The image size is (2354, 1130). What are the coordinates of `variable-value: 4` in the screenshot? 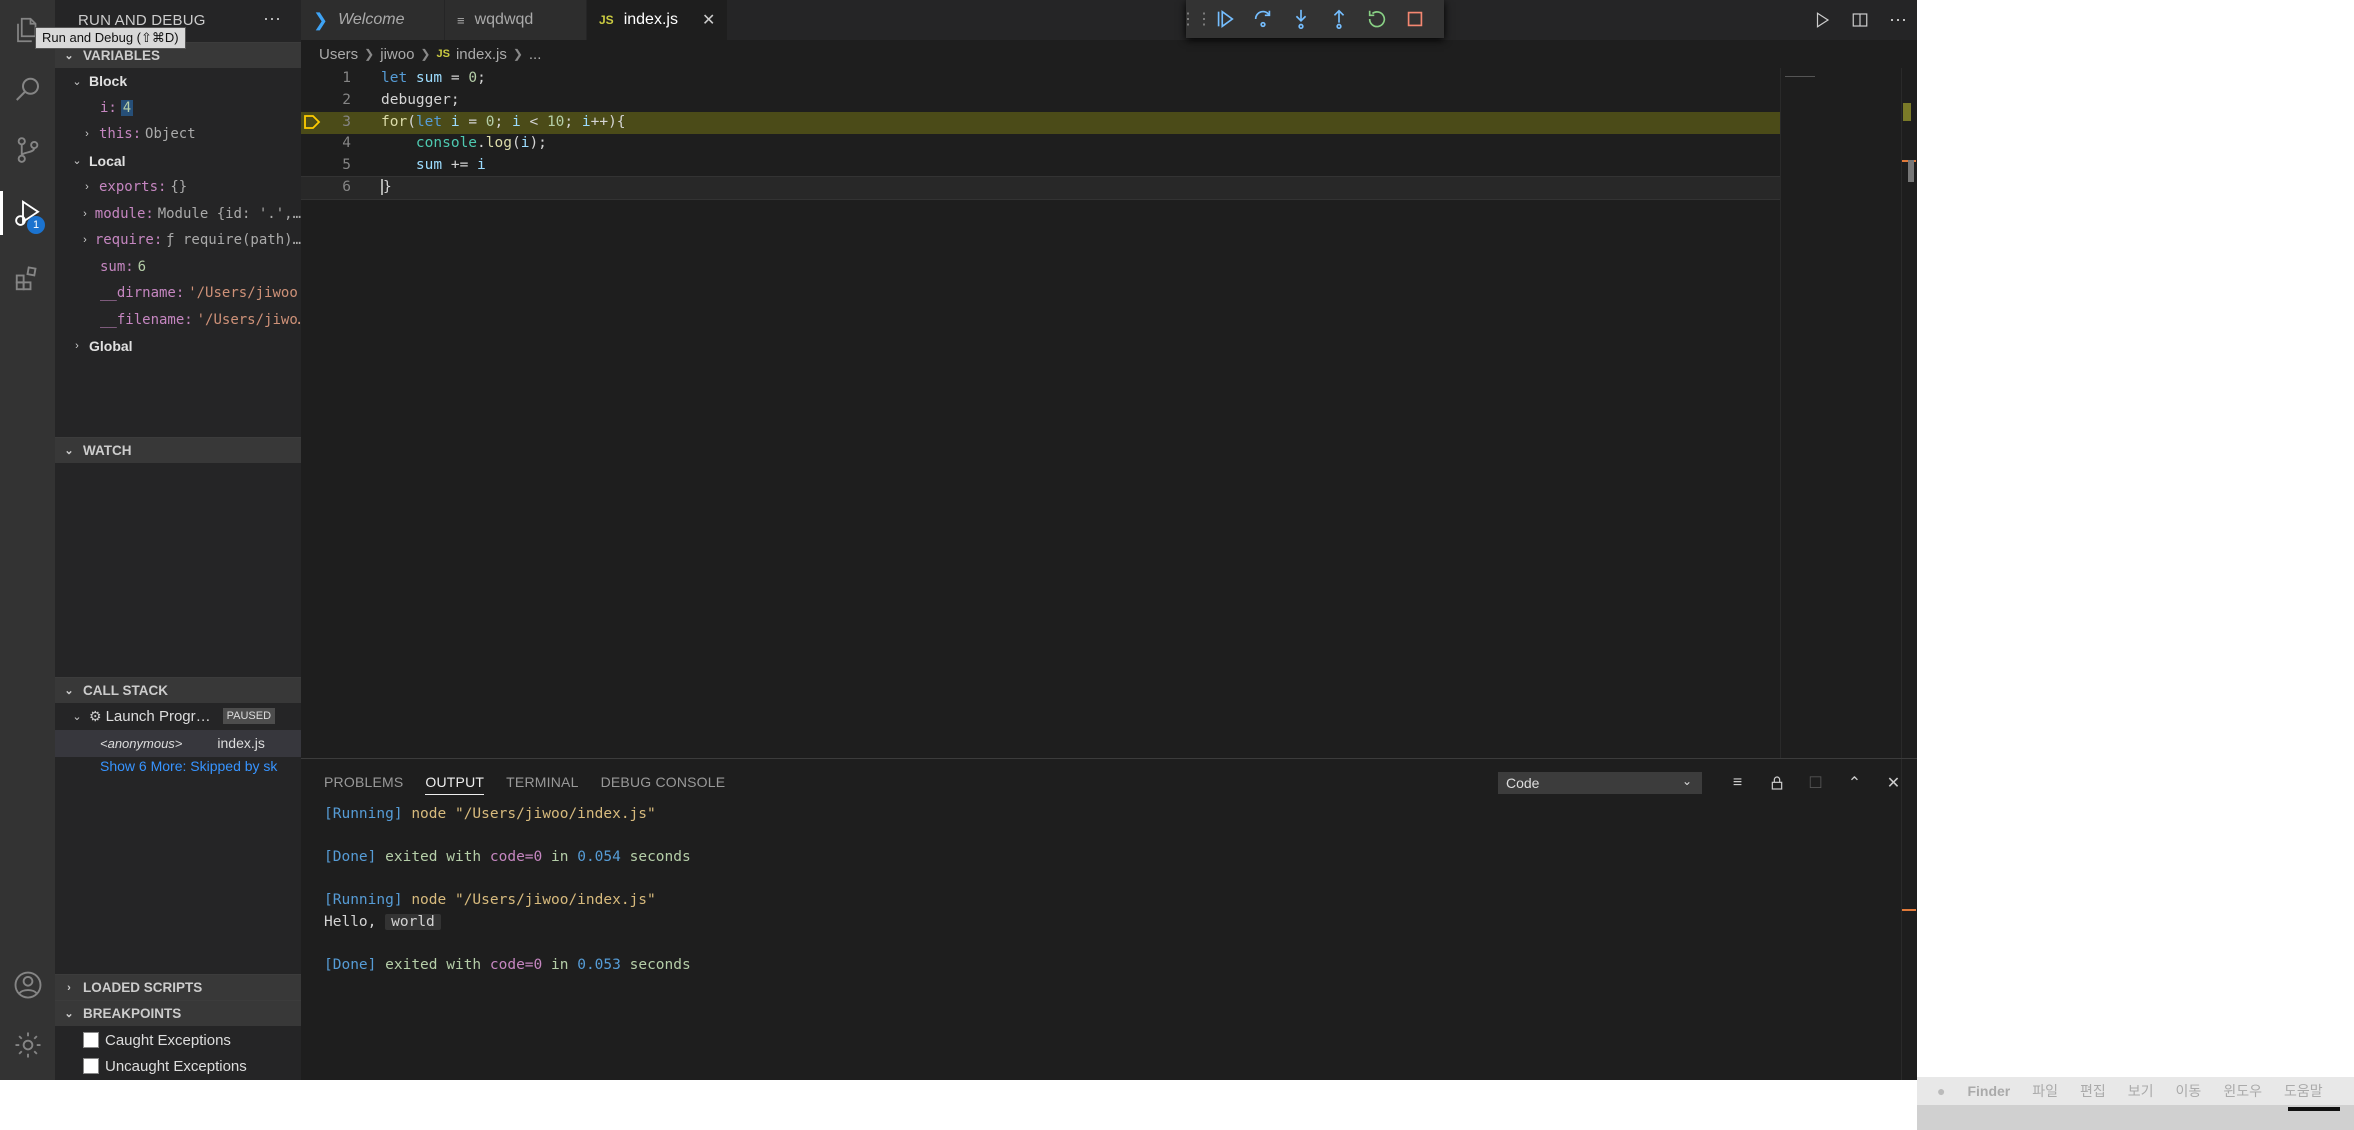 It's located at (127, 107).